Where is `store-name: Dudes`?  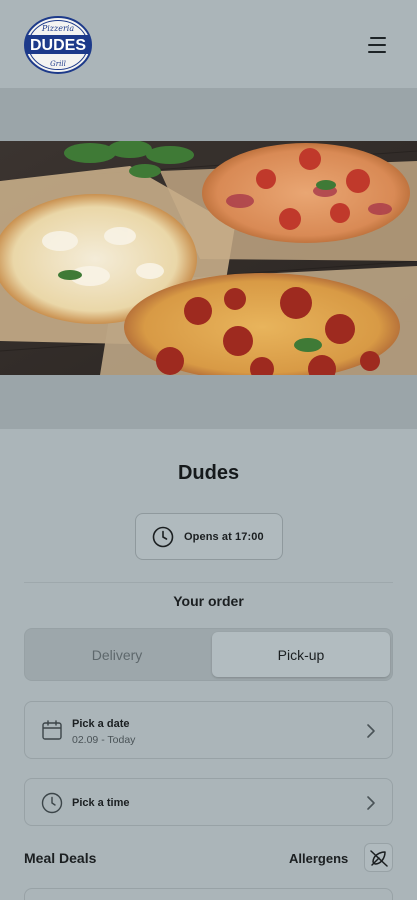 store-name: Dudes is located at coordinates (208, 473).